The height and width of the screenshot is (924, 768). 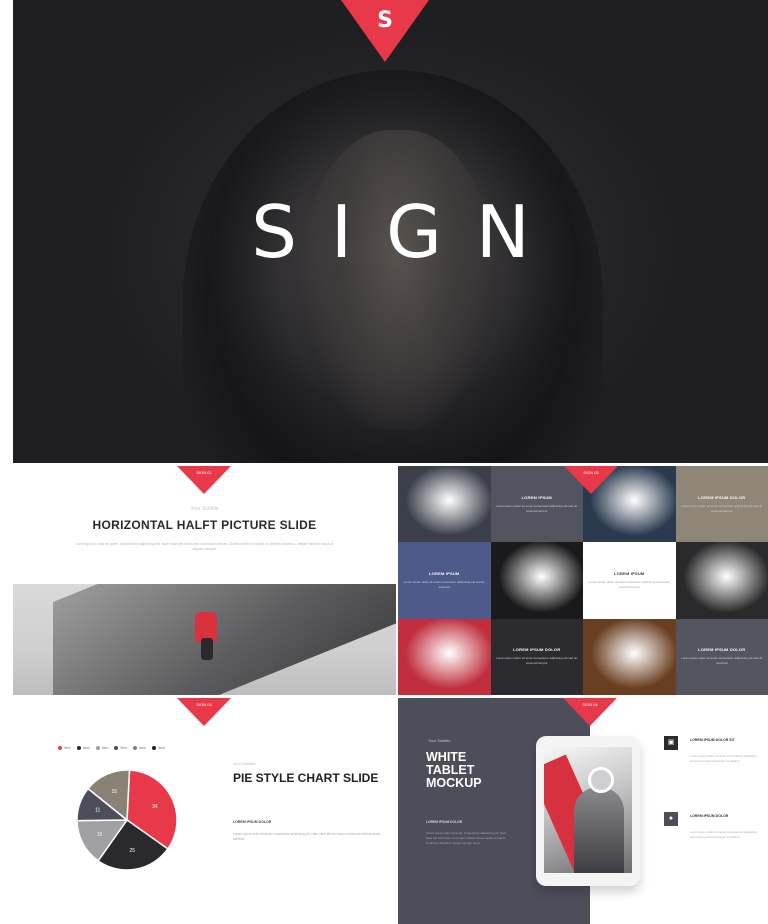 I want to click on climber-photo, so click(x=204, y=639).